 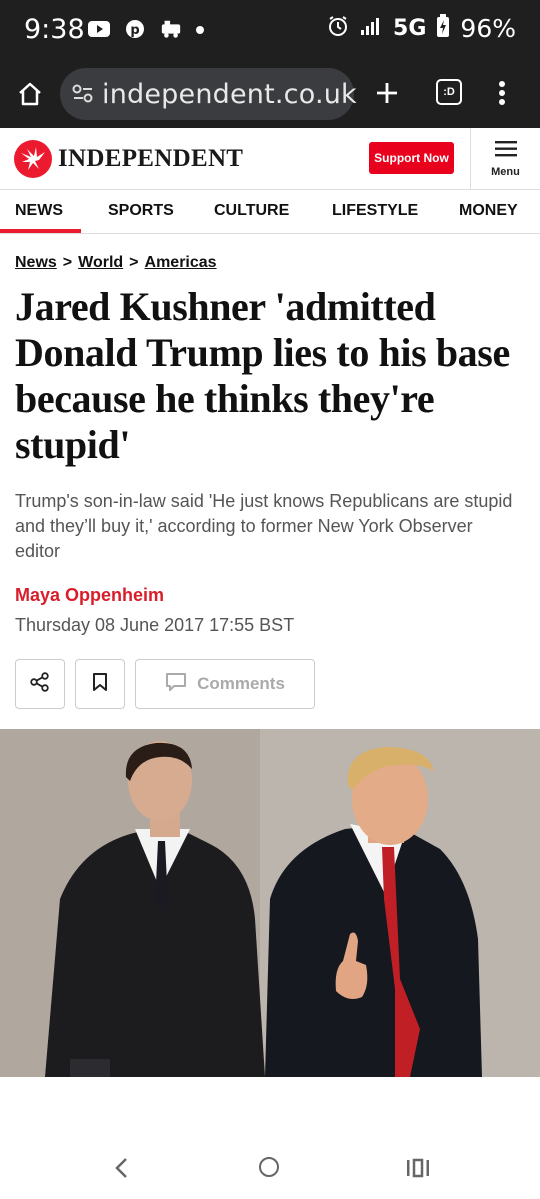 I want to click on youtube-icon, so click(x=99, y=29).